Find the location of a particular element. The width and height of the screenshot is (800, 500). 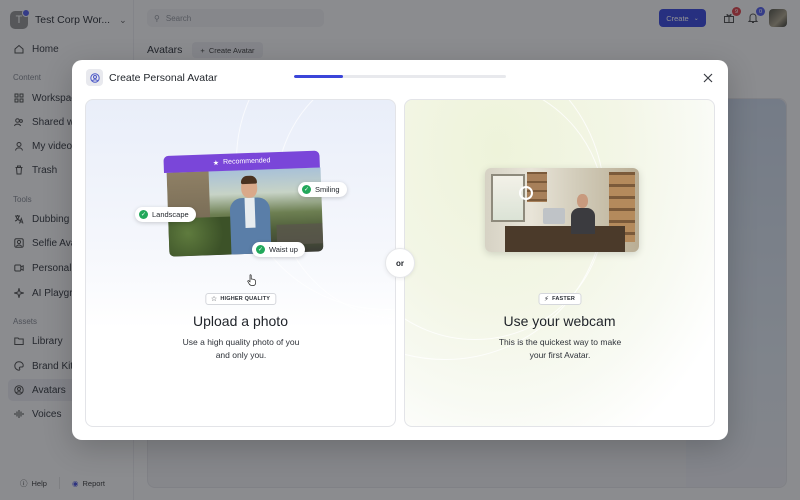

recommended-label: Recommended is located at coordinates (246, 161).